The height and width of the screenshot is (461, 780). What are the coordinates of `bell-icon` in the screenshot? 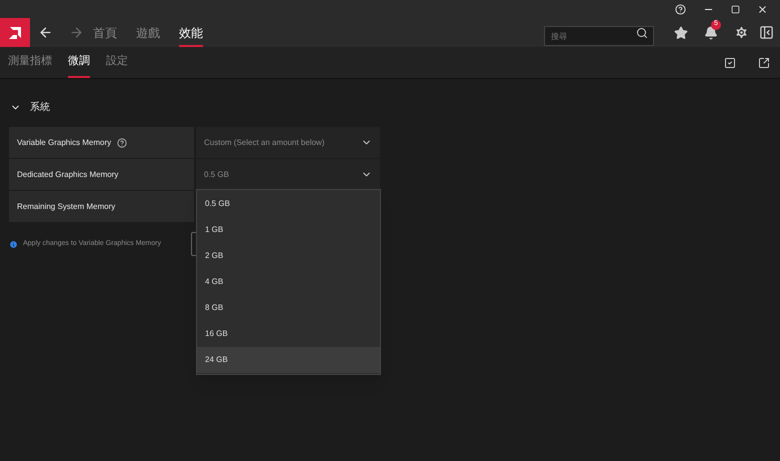 It's located at (711, 33).